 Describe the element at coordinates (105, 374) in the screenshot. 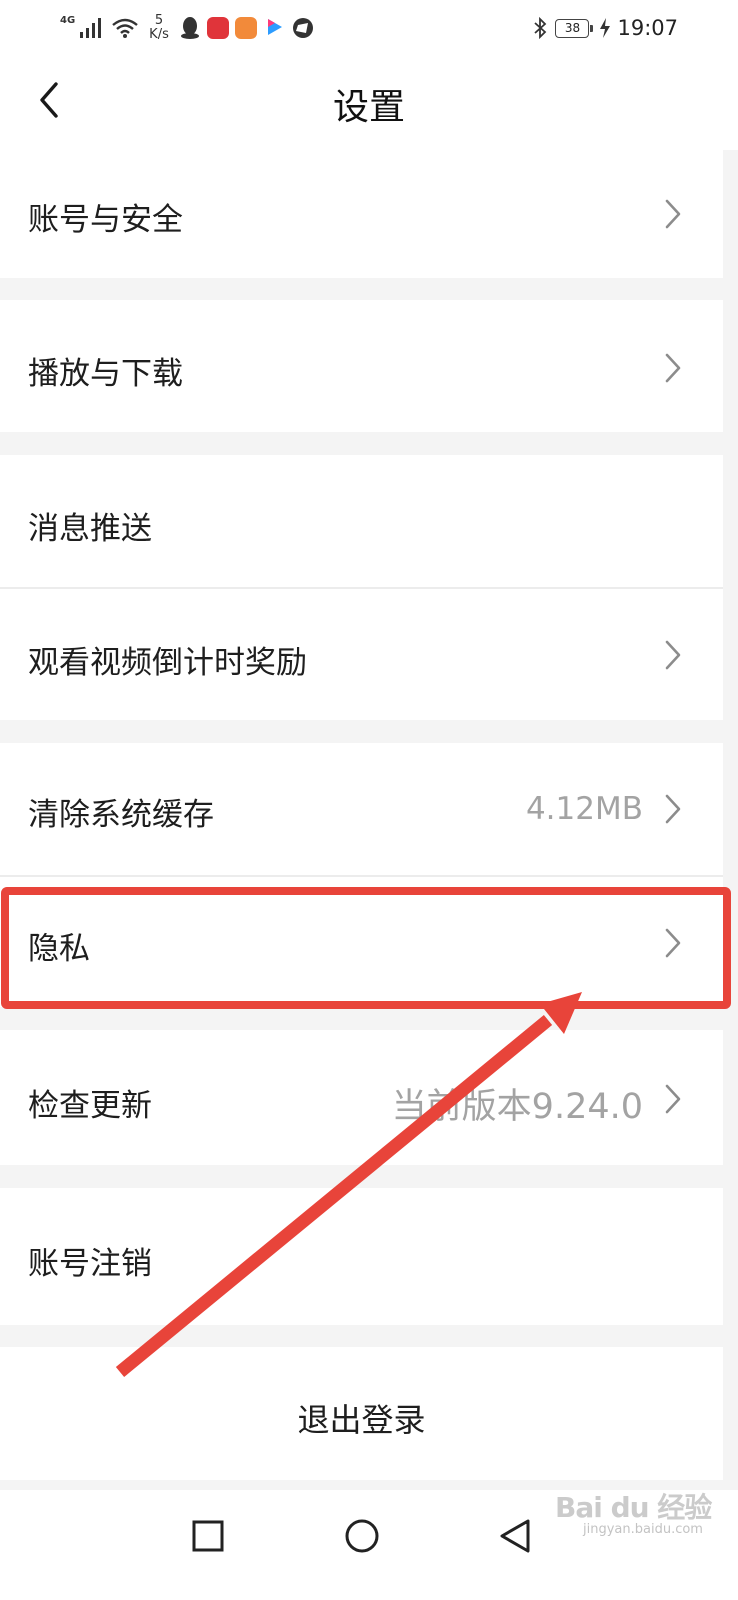

I see `settings-item-label: 播放与下载` at that location.